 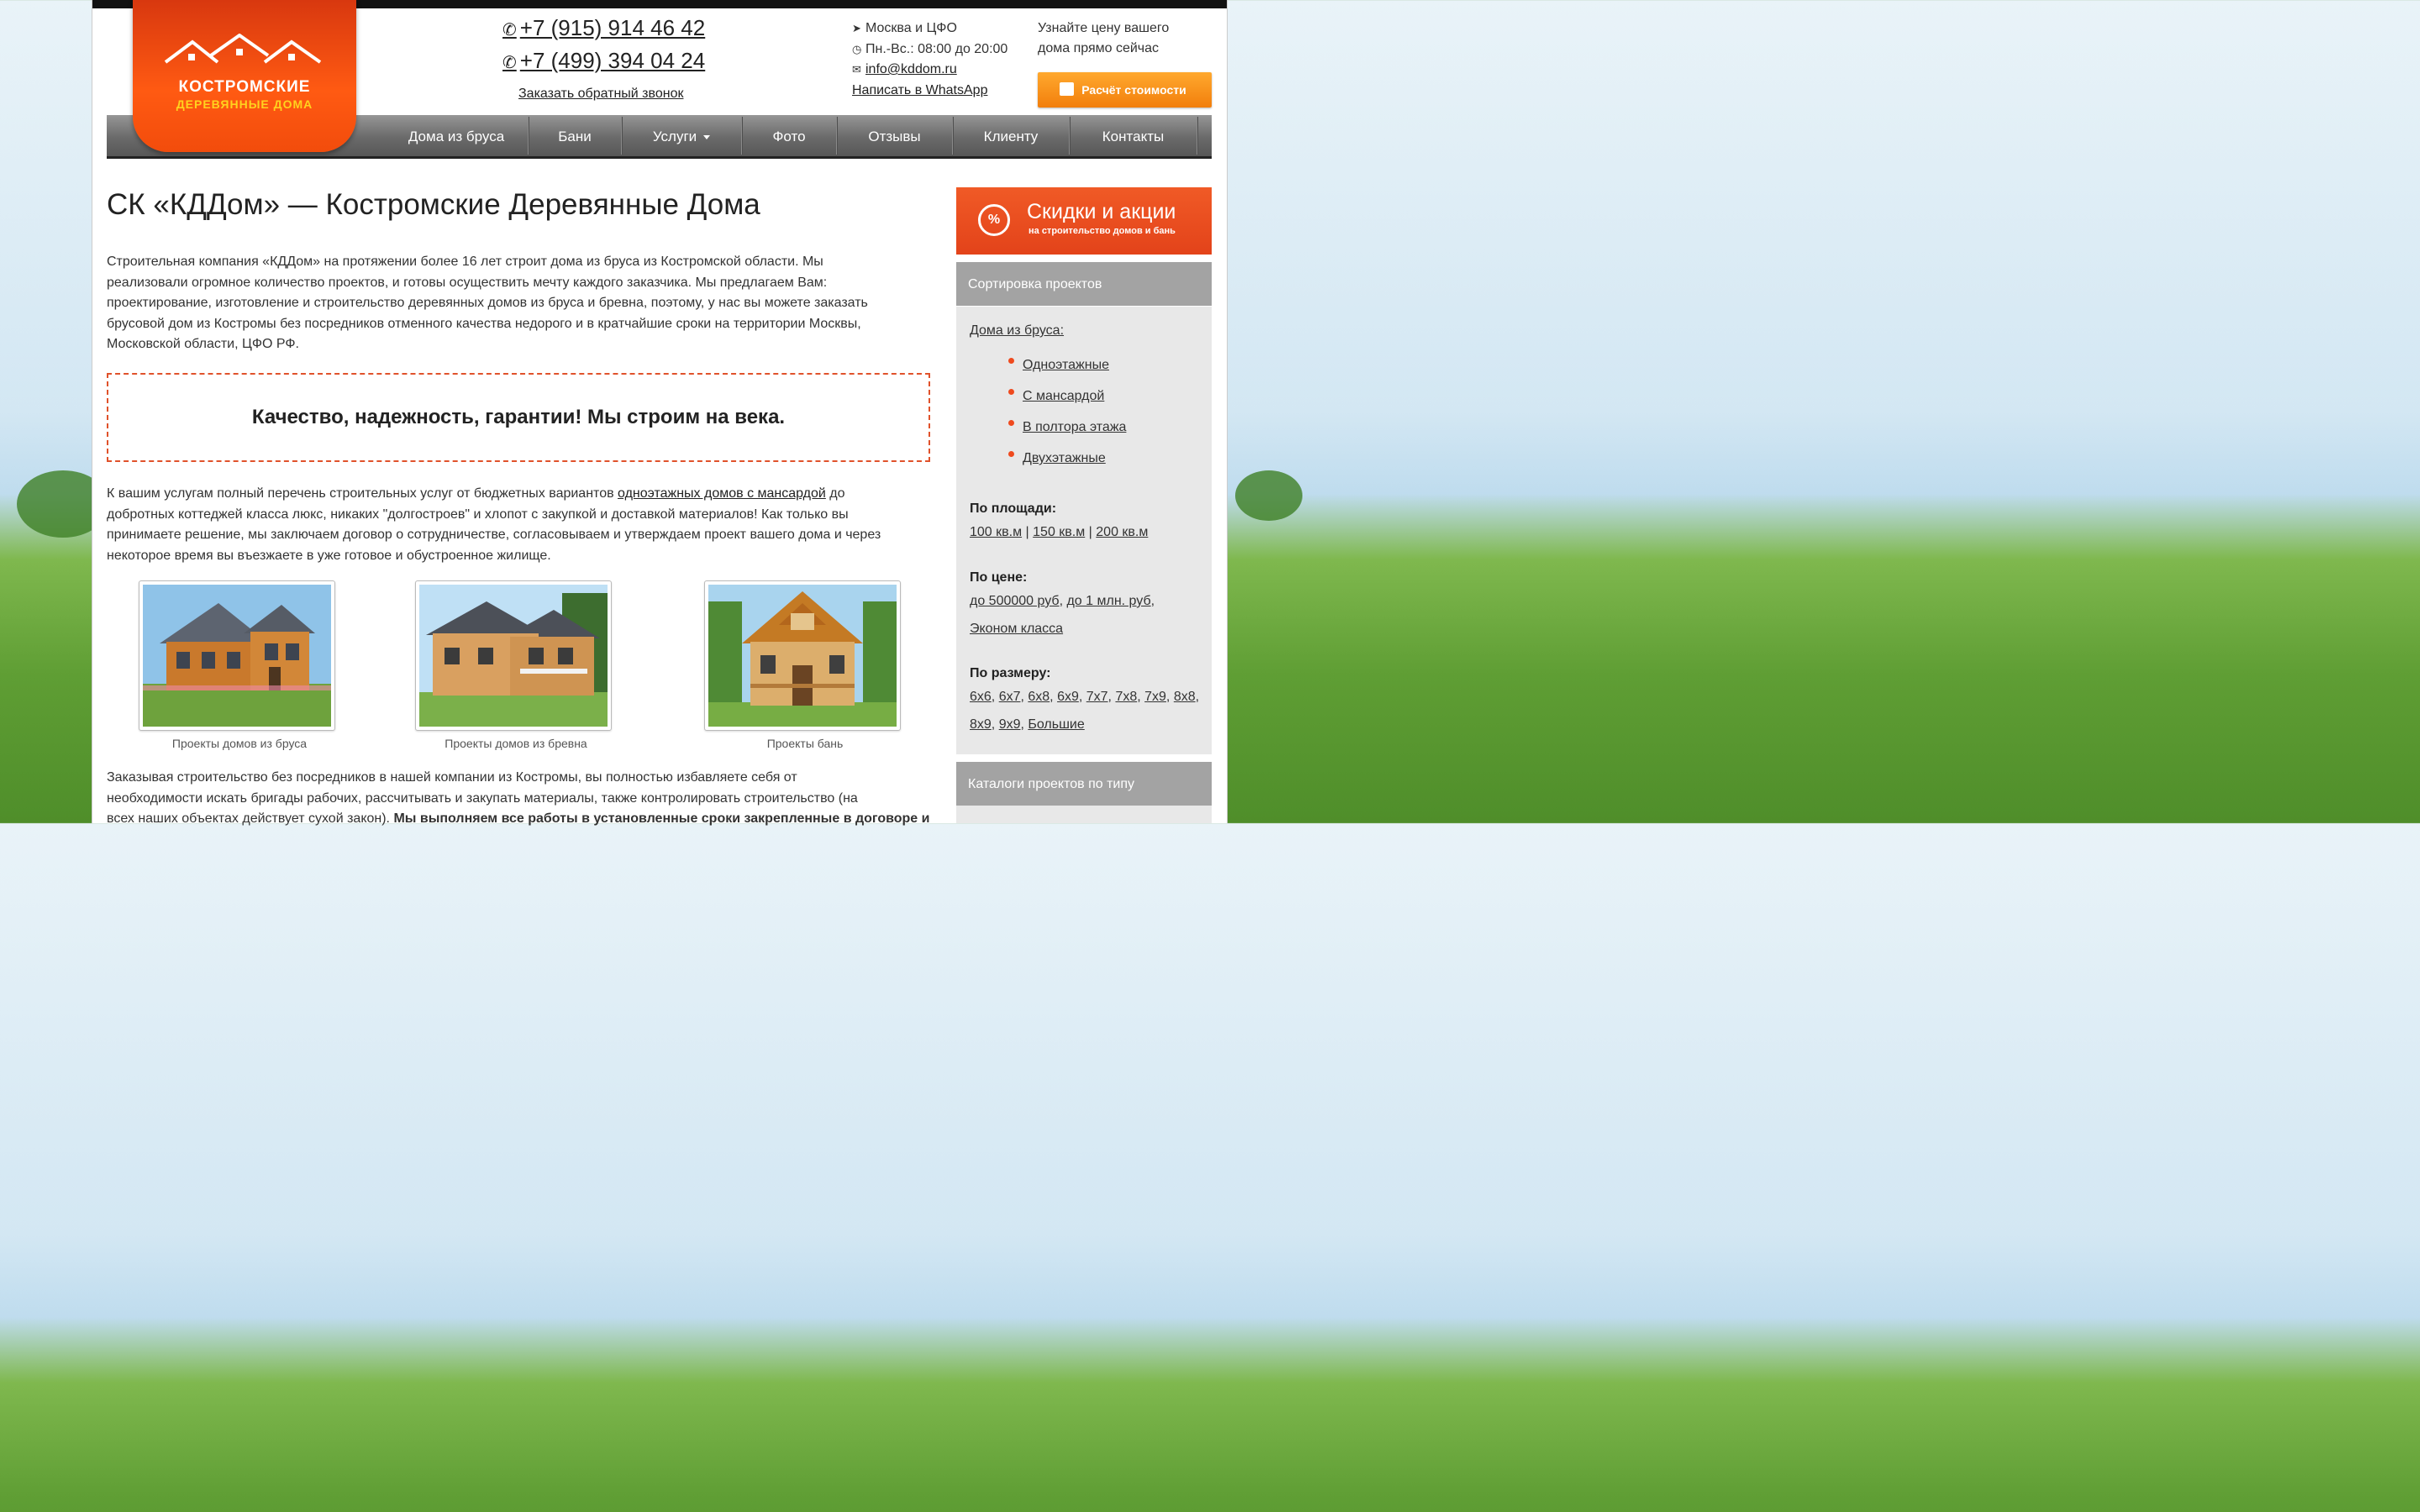 I want to click on price-prompt-line2: дома прямо сейчас, so click(x=1099, y=48).